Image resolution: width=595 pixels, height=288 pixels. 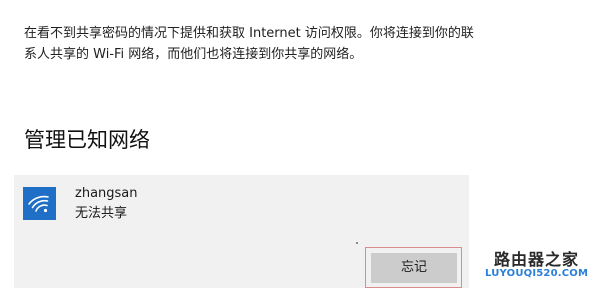 I want to click on wifi-icon, so click(x=39, y=203).